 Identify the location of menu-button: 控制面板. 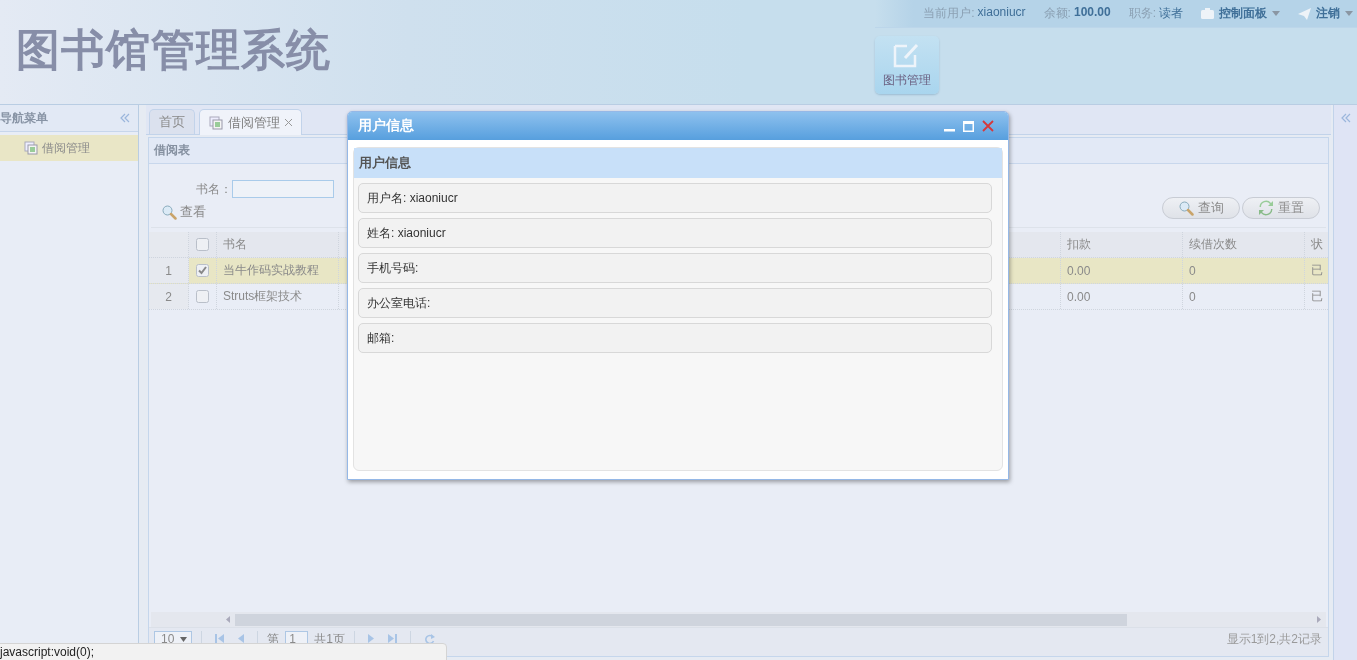
(1240, 13).